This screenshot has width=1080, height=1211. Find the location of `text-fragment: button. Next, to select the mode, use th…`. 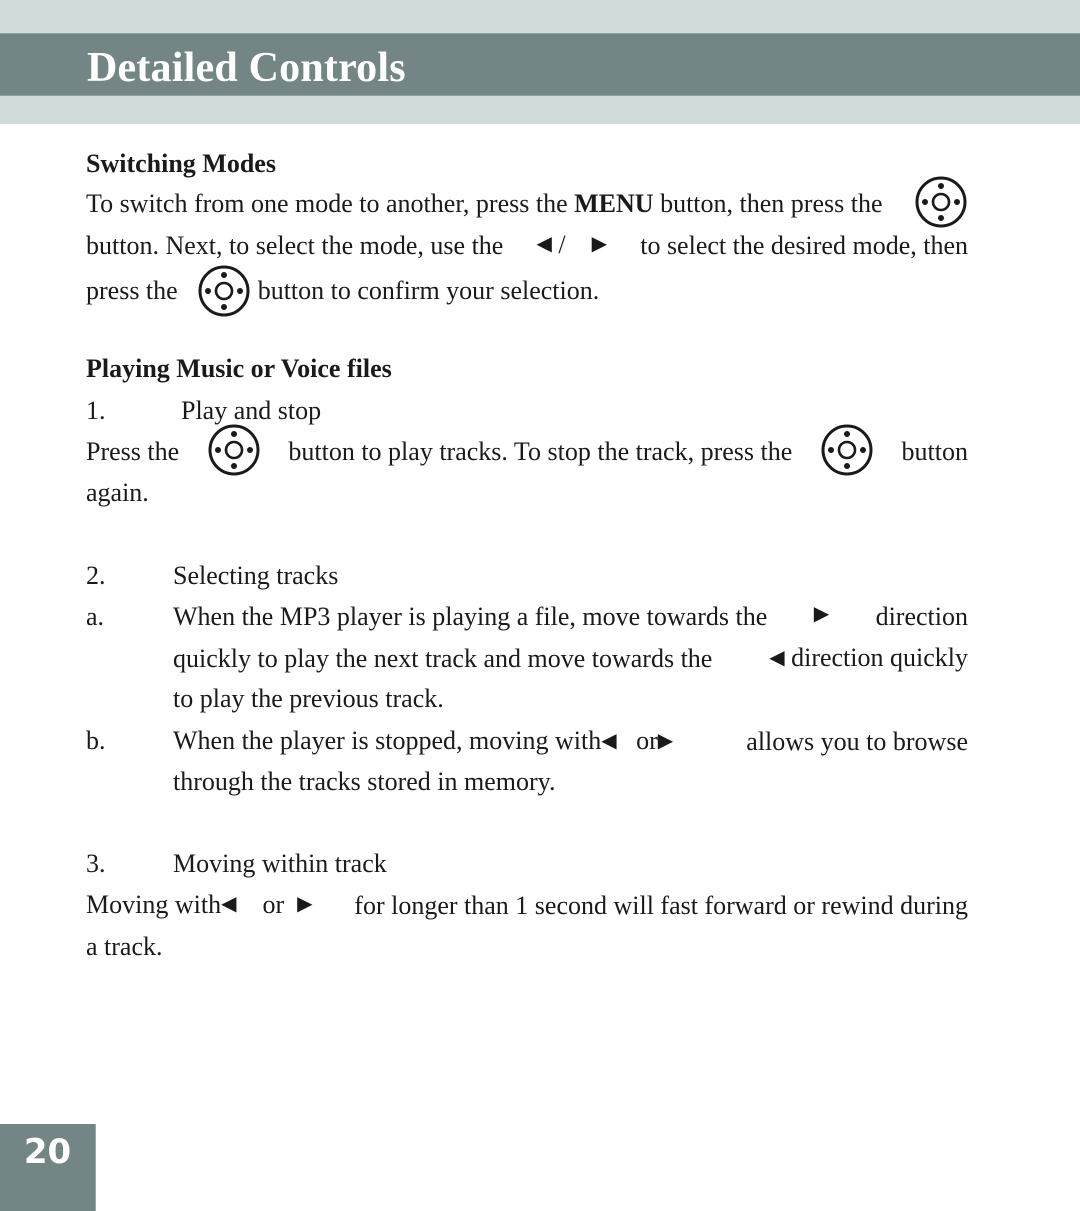

text-fragment: button. Next, to select the mode, use th… is located at coordinates (295, 245).